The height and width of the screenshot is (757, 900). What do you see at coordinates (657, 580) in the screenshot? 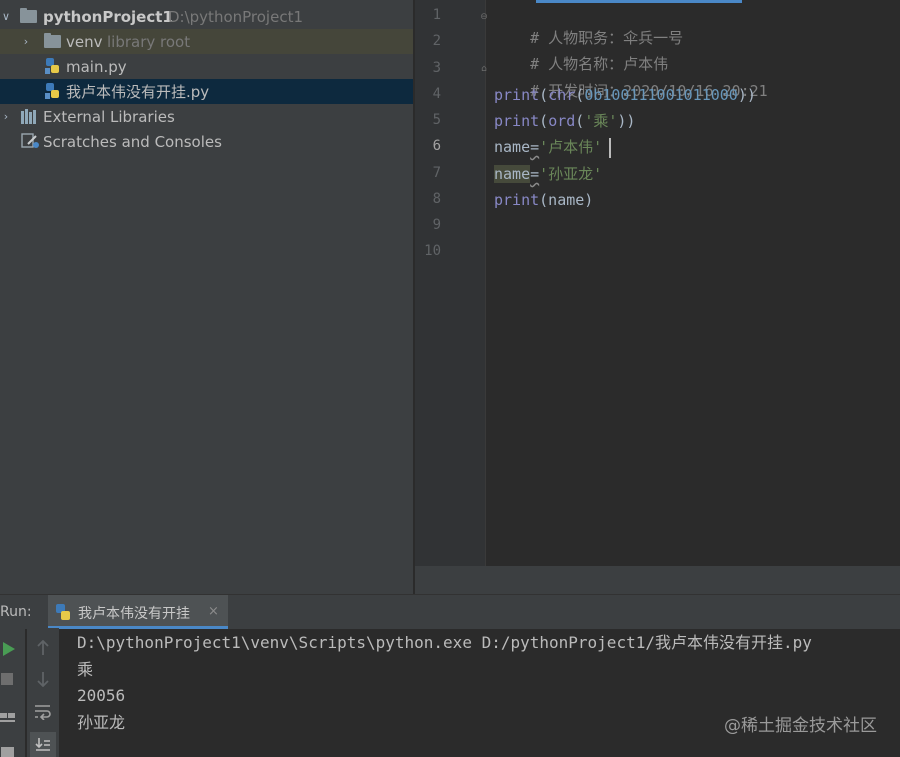
I see `editor-breadcrumb-bar` at bounding box center [657, 580].